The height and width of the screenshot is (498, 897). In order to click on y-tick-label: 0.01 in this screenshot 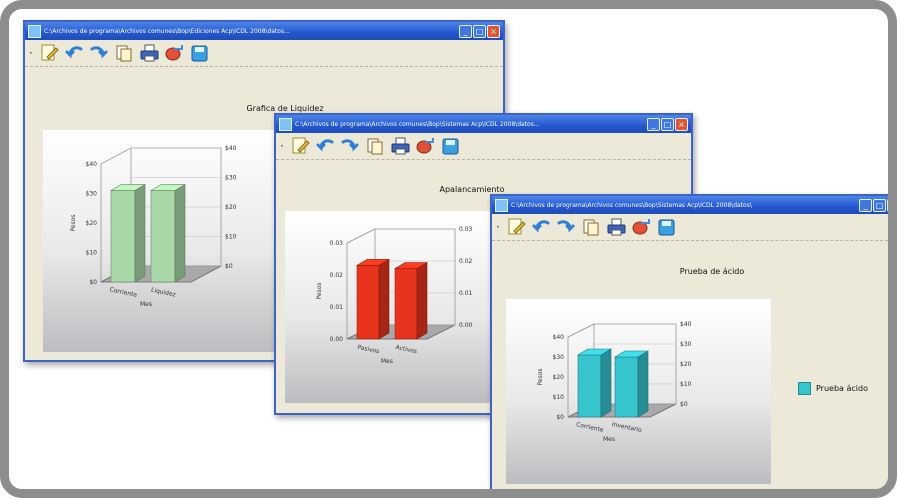, I will do `click(337, 307)`.